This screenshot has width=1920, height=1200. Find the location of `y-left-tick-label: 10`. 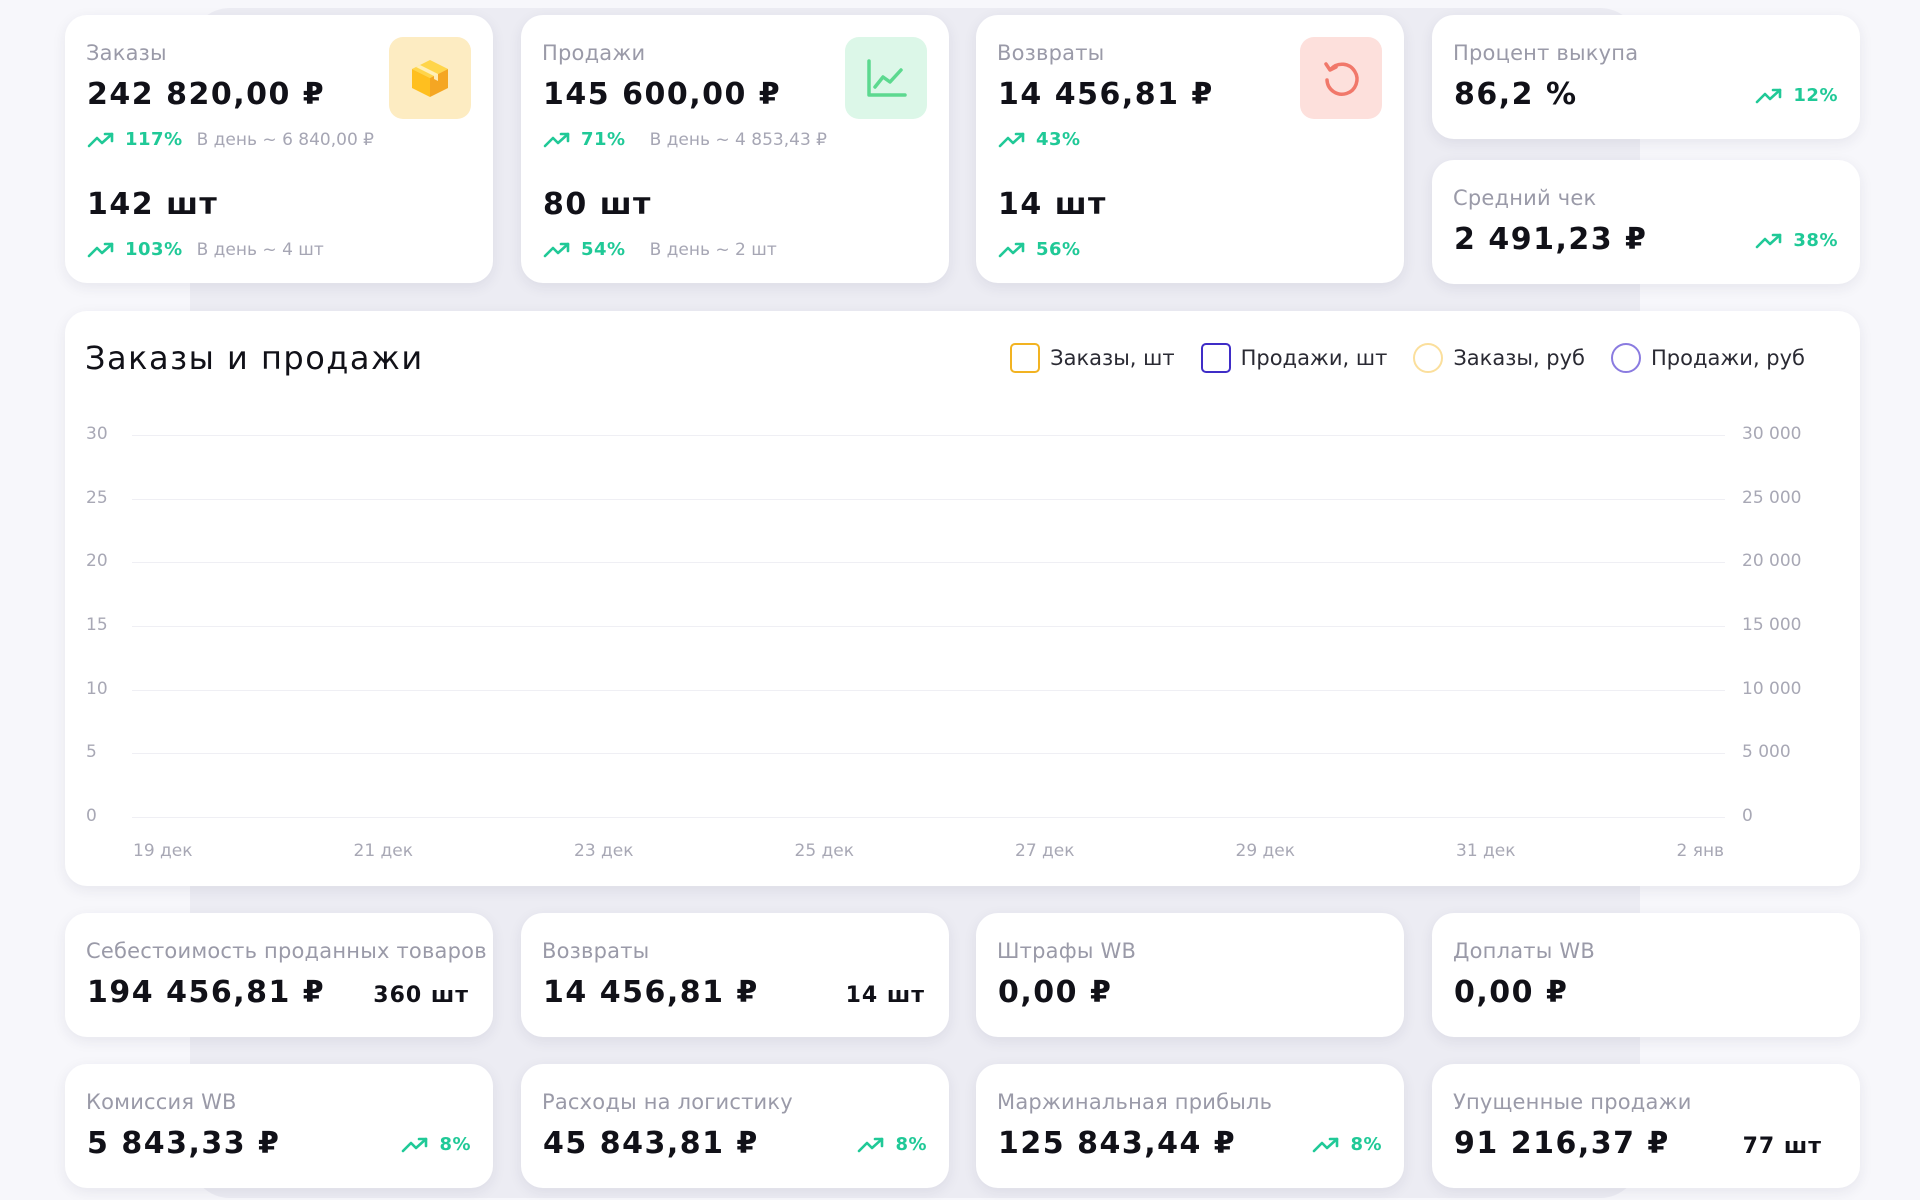

y-left-tick-label: 10 is located at coordinates (97, 688).